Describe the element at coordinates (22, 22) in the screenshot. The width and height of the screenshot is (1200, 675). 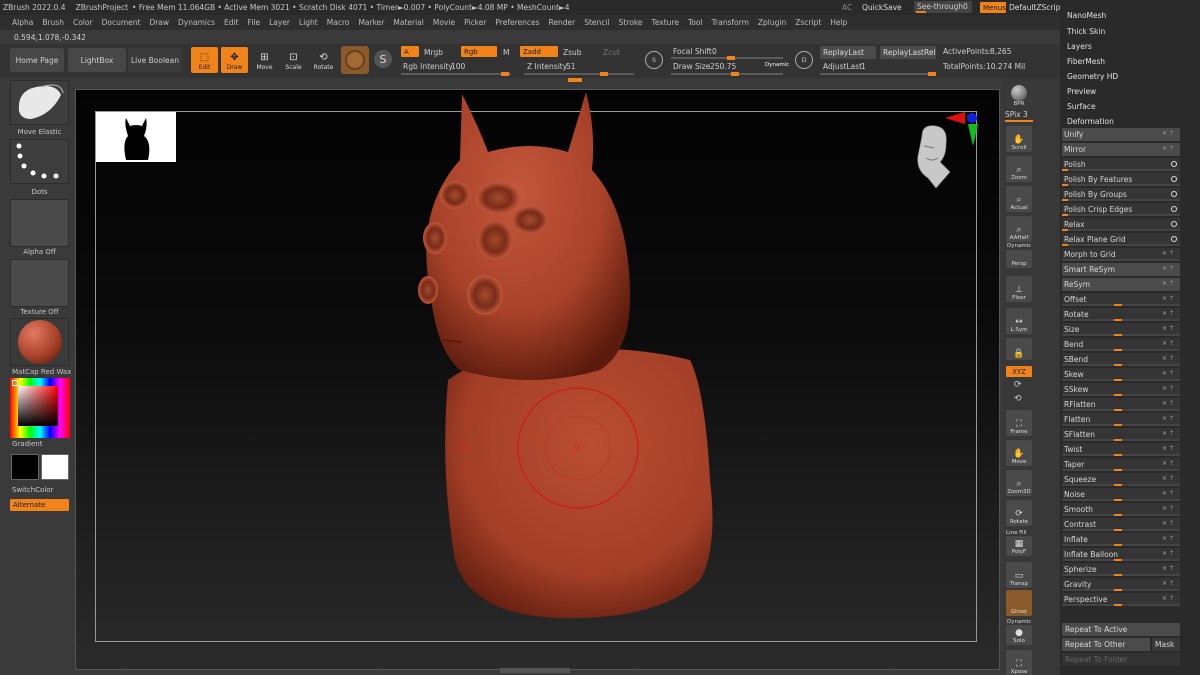
I see `menu-alpha: Alpha` at that location.